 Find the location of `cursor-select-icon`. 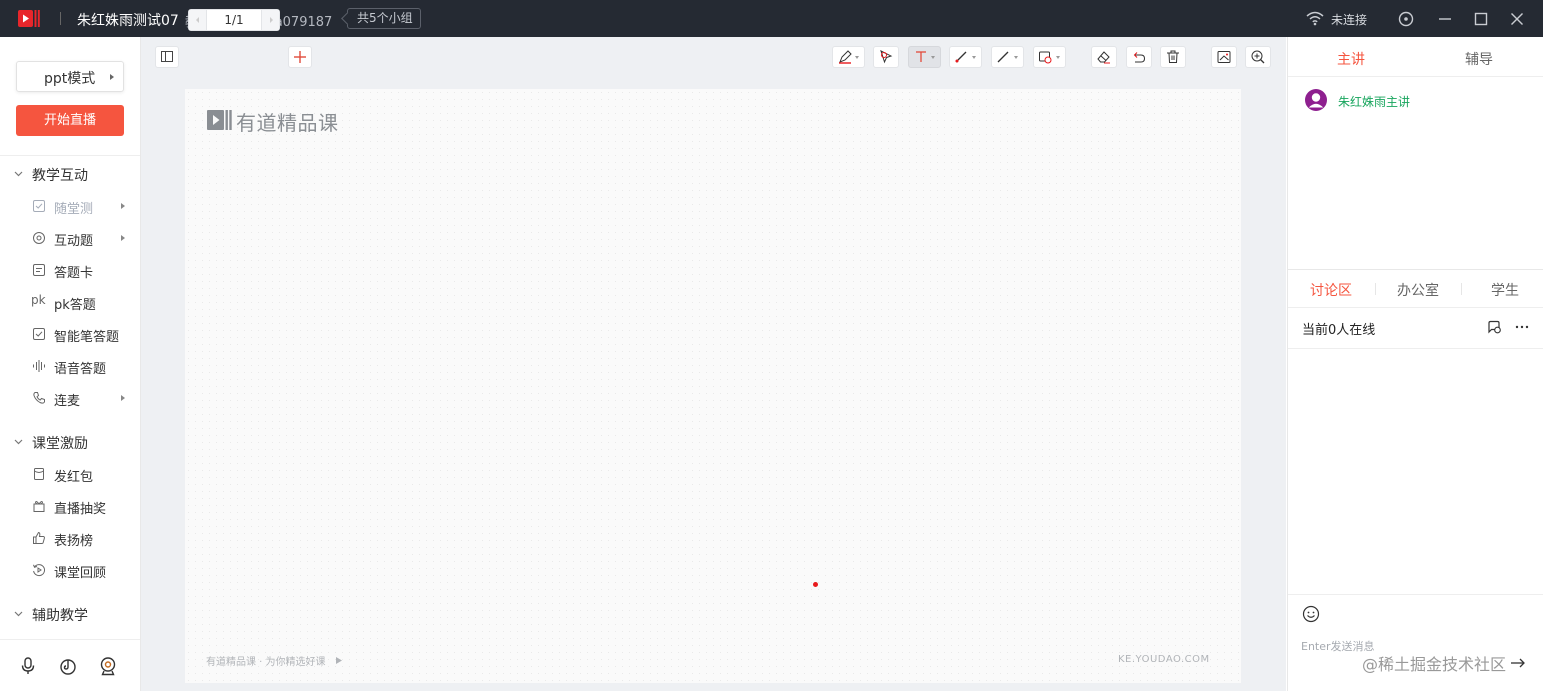

cursor-select-icon is located at coordinates (886, 57).